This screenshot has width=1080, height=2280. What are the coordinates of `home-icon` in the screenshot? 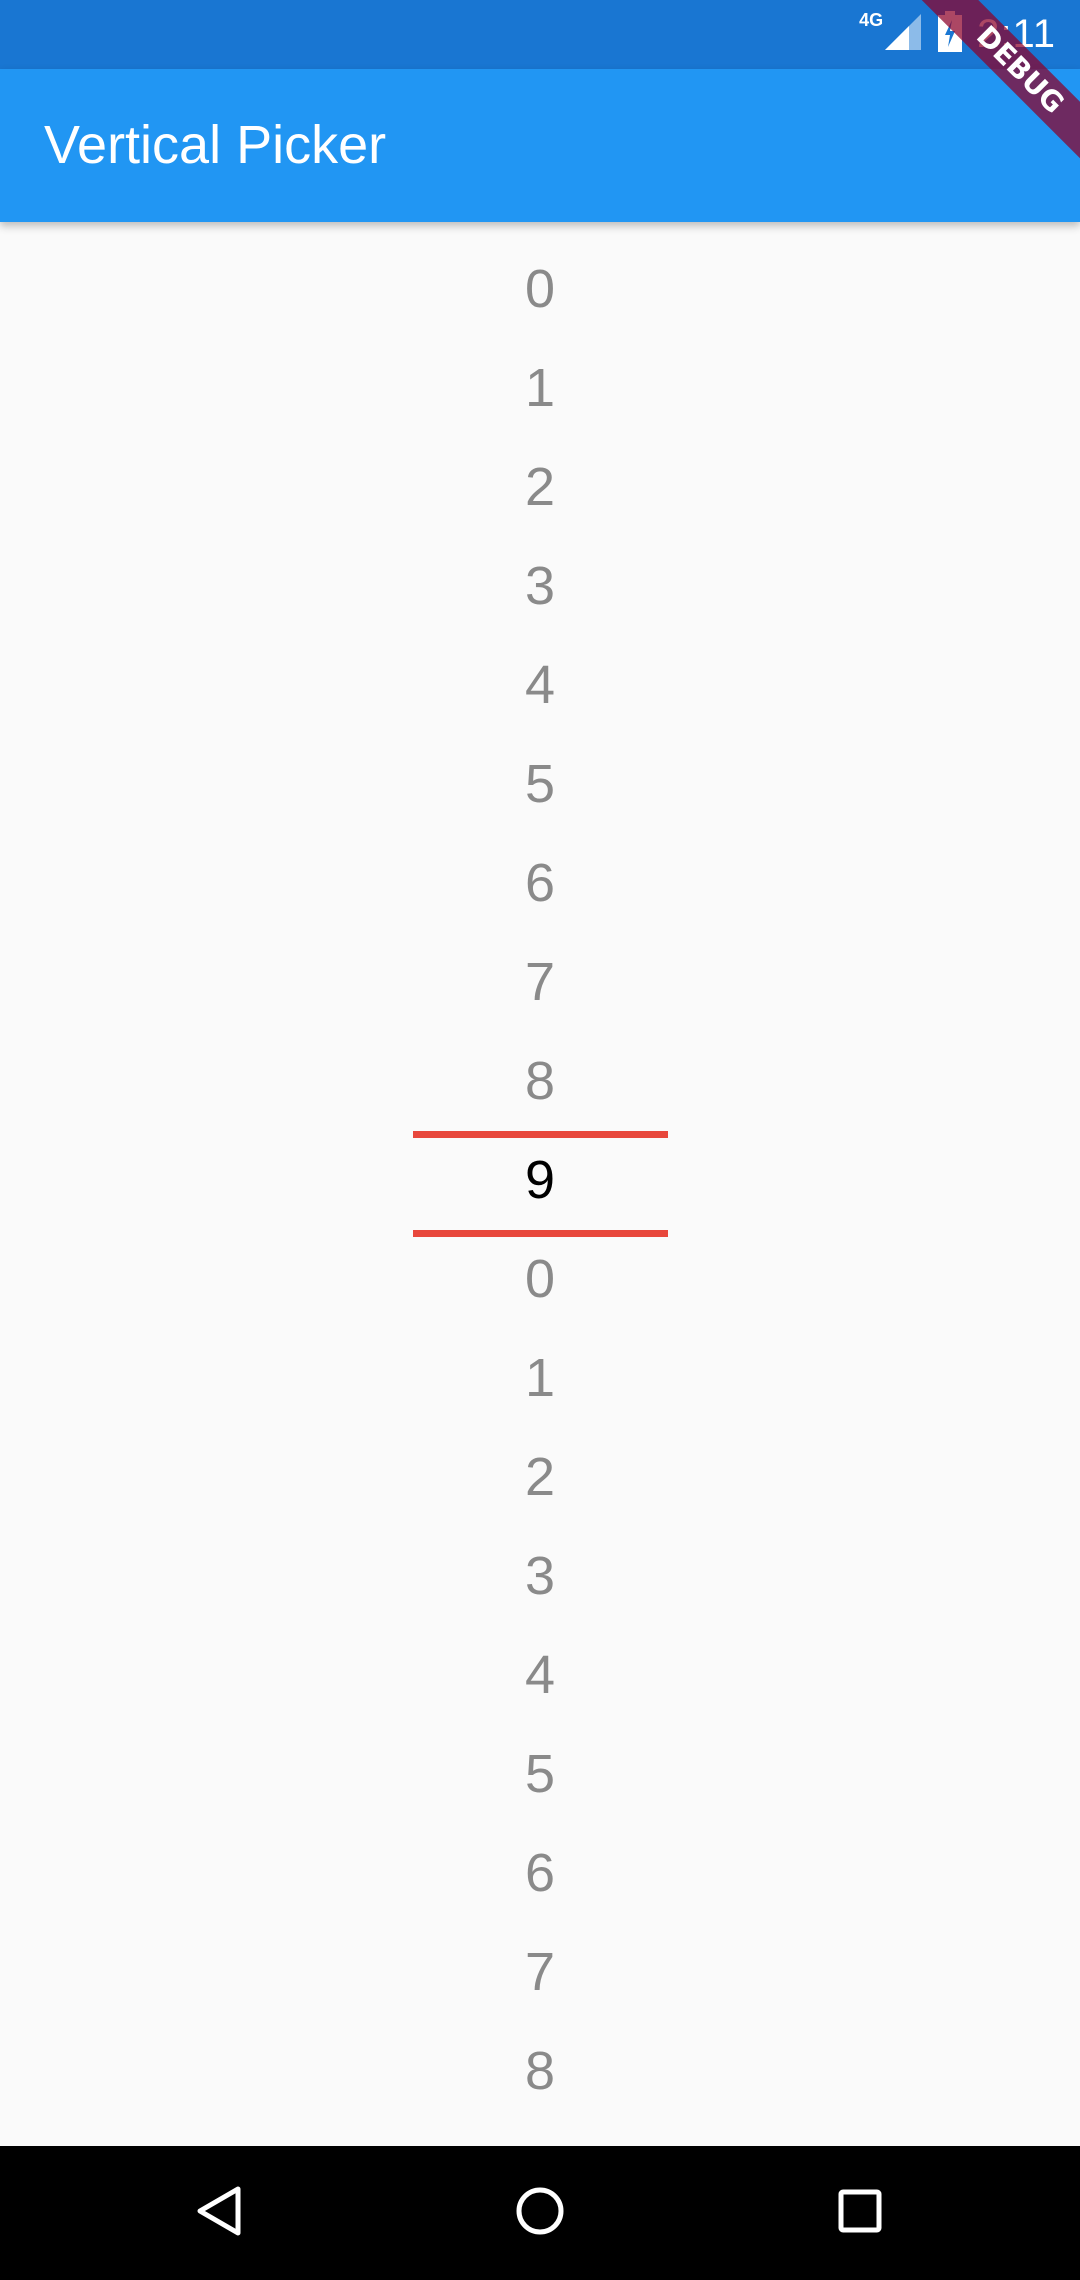 It's located at (540, 2213).